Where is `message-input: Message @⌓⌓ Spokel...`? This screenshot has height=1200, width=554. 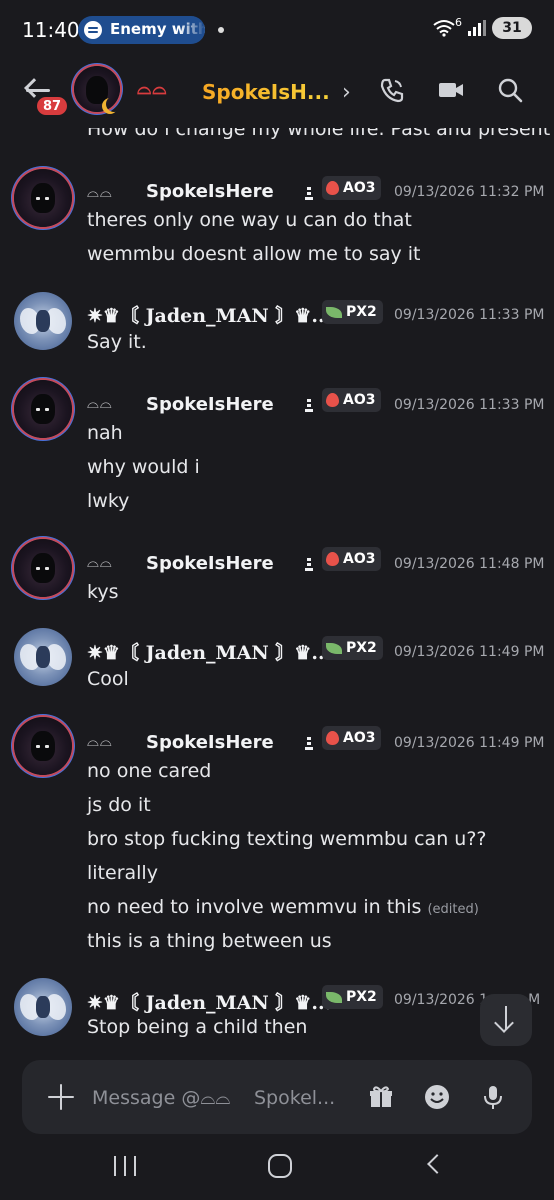 message-input: Message @⌓⌓ Spokel... is located at coordinates (213, 1098).